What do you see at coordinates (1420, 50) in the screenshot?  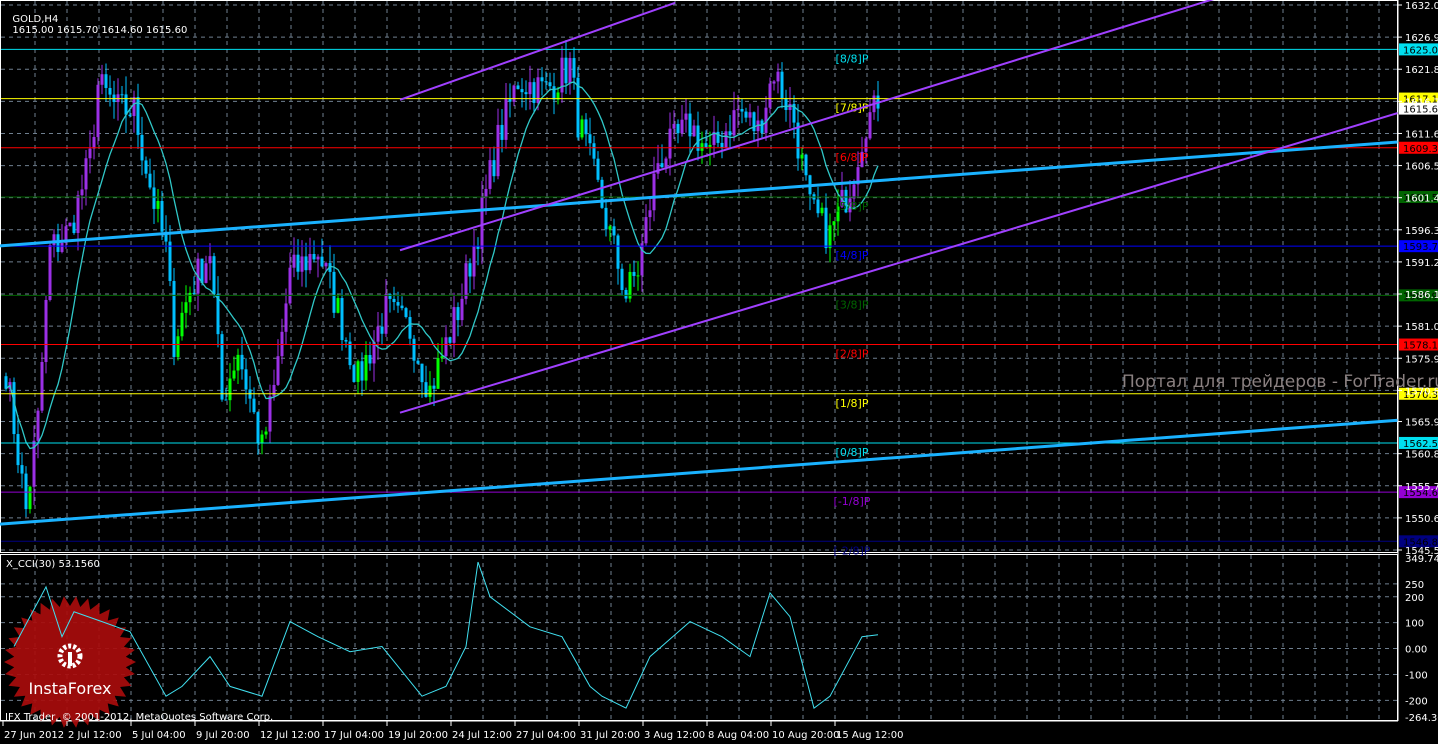 I see `price-level-tag-text: 1625.00` at bounding box center [1420, 50].